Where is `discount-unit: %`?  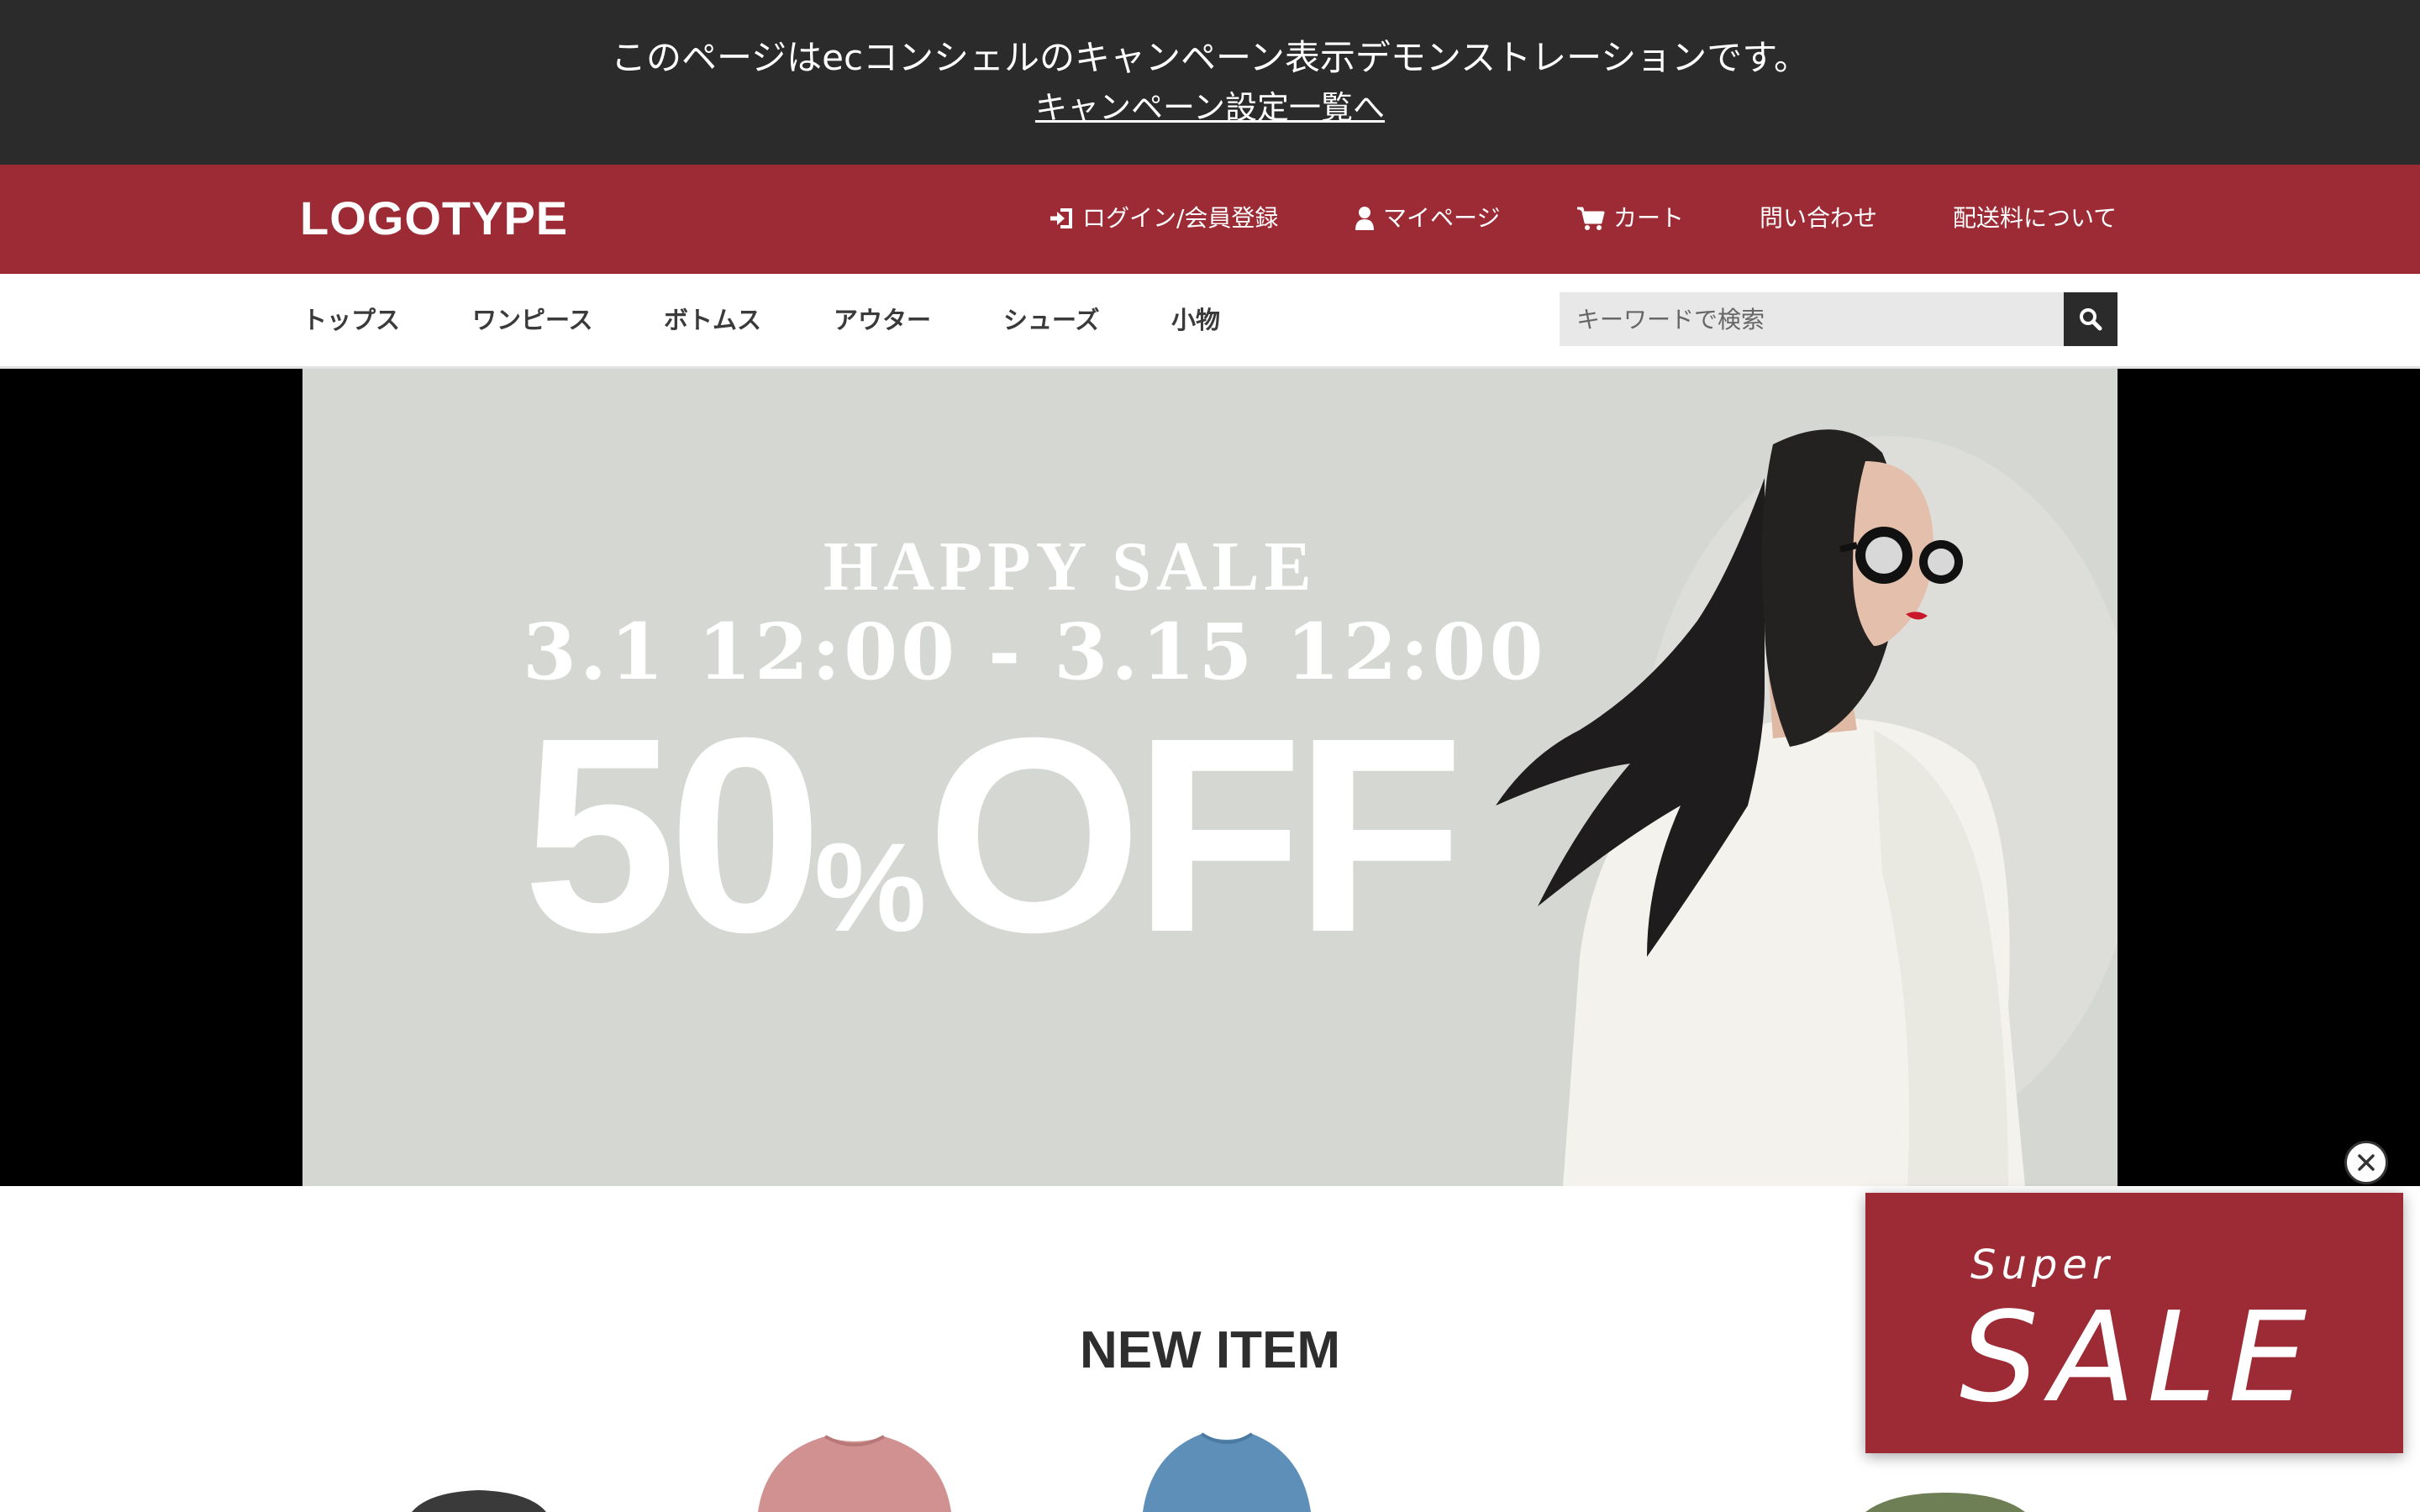
discount-unit: % is located at coordinates (870, 887).